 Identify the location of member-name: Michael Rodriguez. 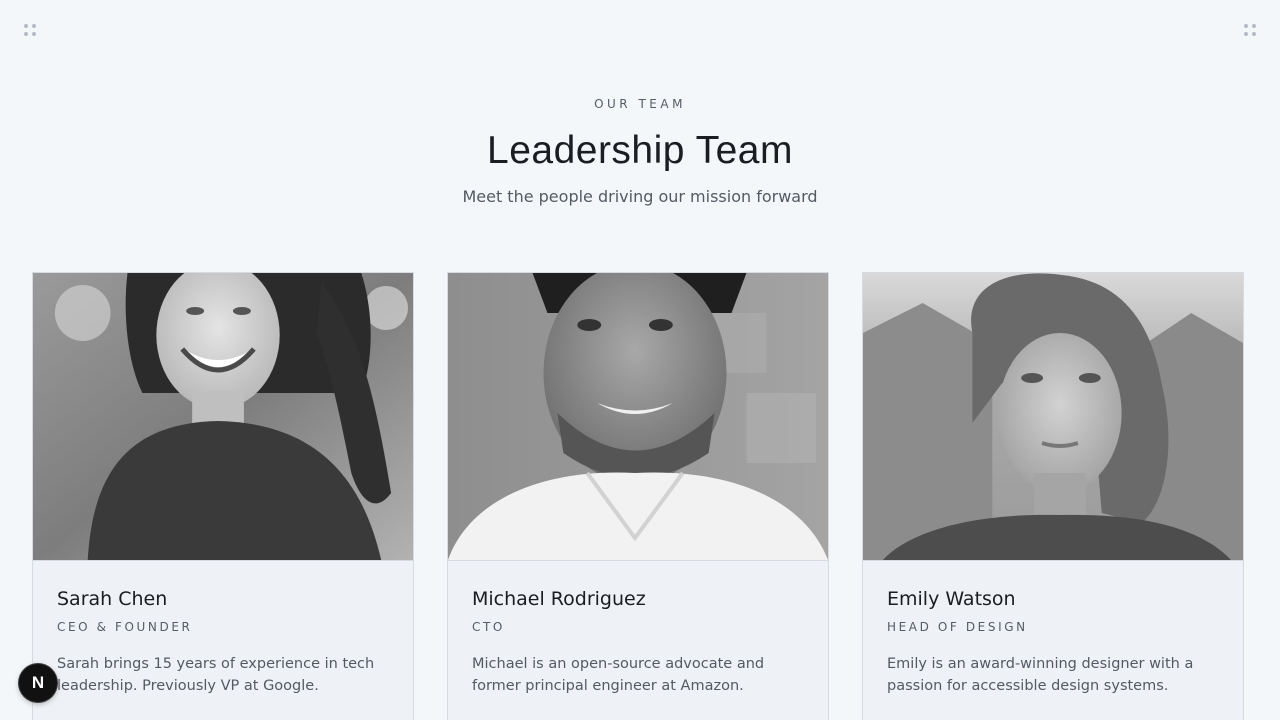
(559, 599).